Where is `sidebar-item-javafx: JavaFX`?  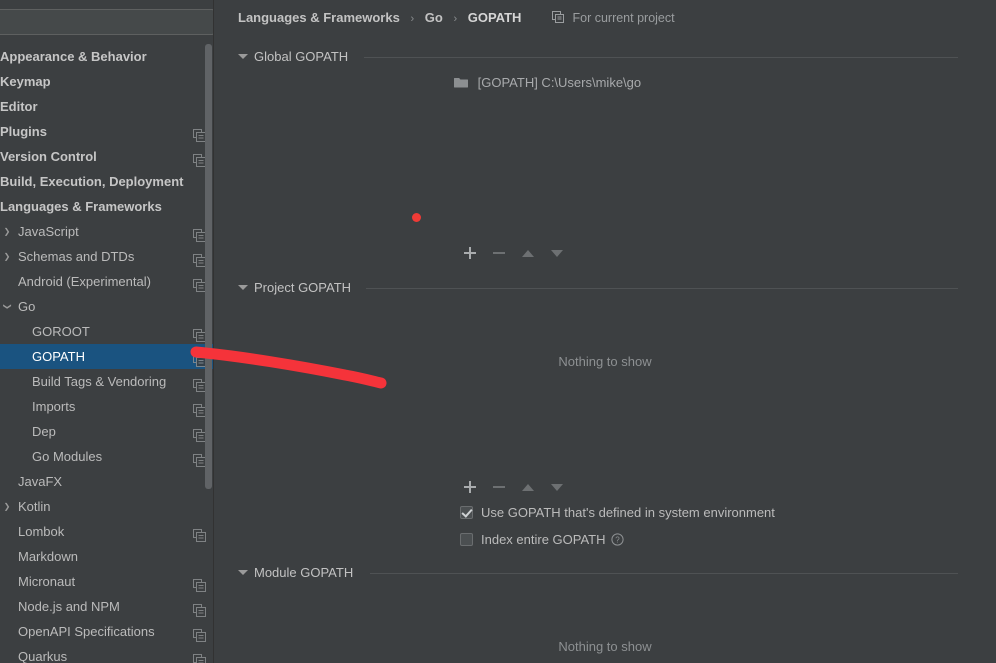
sidebar-item-javafx: JavaFX is located at coordinates (107, 481).